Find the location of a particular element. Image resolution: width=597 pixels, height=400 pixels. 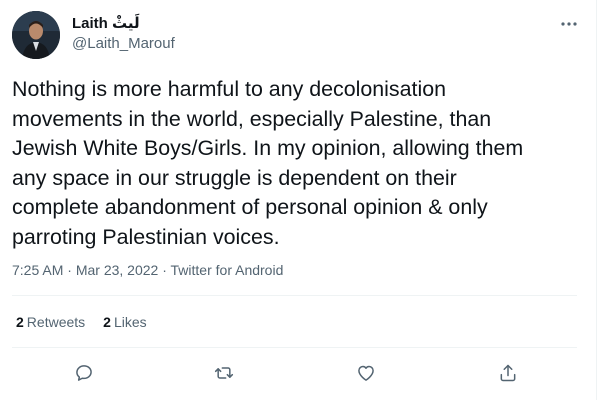

avatar-image is located at coordinates (36, 35).